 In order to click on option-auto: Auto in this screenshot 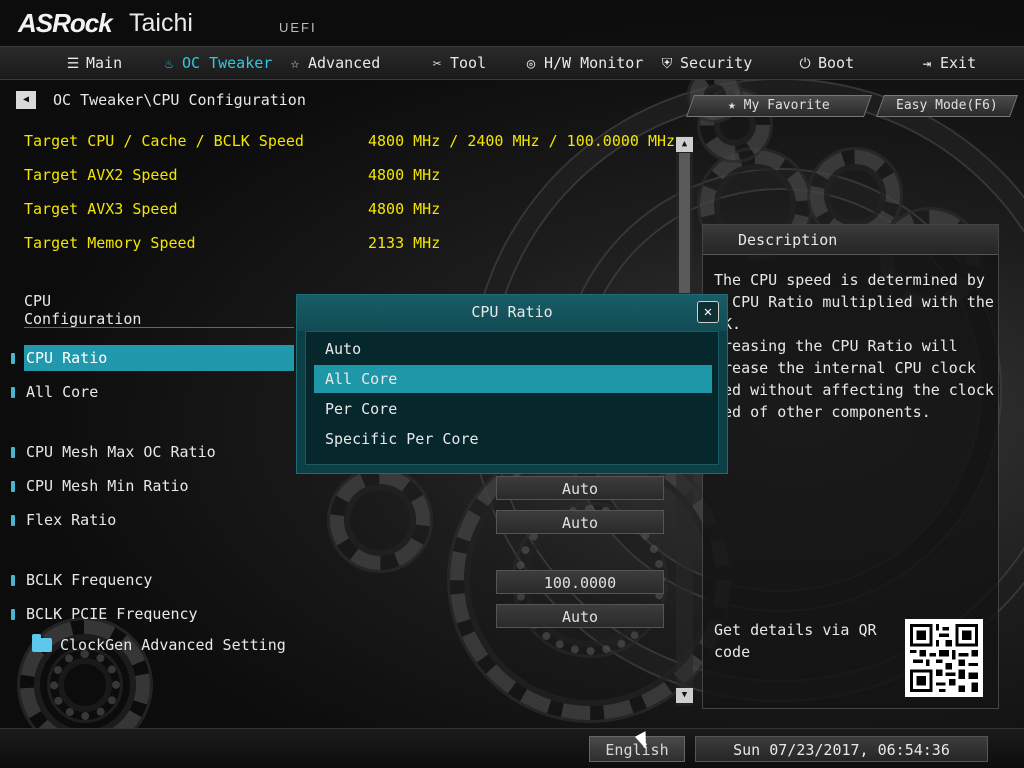, I will do `click(513, 349)`.